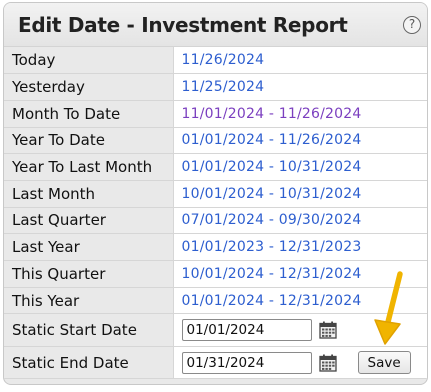 The height and width of the screenshot is (392, 431). Describe the element at coordinates (89, 167) in the screenshot. I see `range-label: Year To Last Month` at that location.